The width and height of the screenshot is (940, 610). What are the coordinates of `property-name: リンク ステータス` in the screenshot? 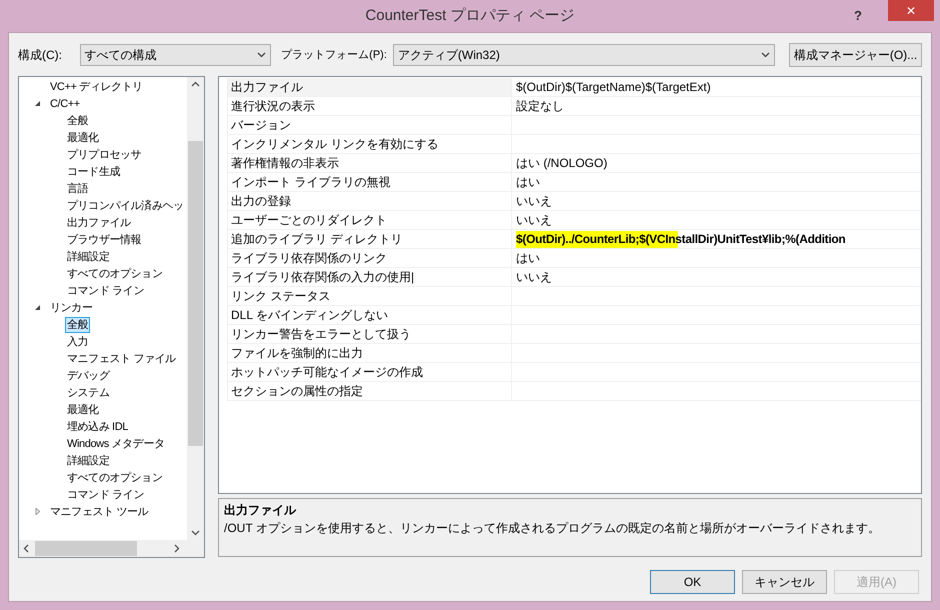 It's located at (370, 296).